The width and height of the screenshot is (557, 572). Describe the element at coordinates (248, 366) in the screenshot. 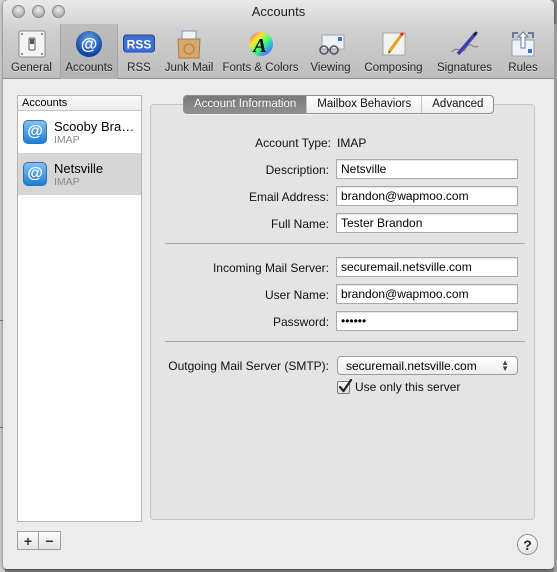

I see `smtp-server-label: Outgoing Mail Server (SMTP):` at that location.